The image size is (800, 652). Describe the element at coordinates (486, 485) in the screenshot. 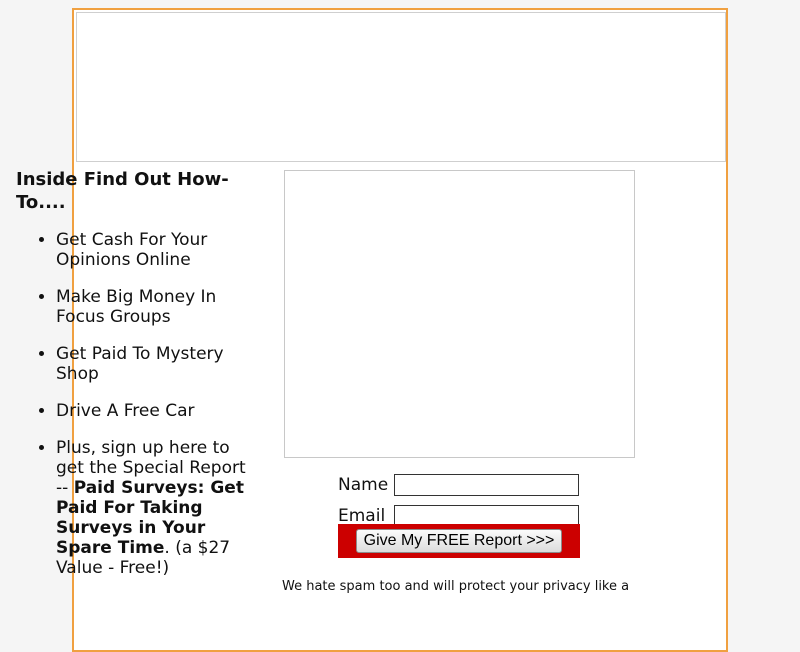

I see `name-input` at that location.